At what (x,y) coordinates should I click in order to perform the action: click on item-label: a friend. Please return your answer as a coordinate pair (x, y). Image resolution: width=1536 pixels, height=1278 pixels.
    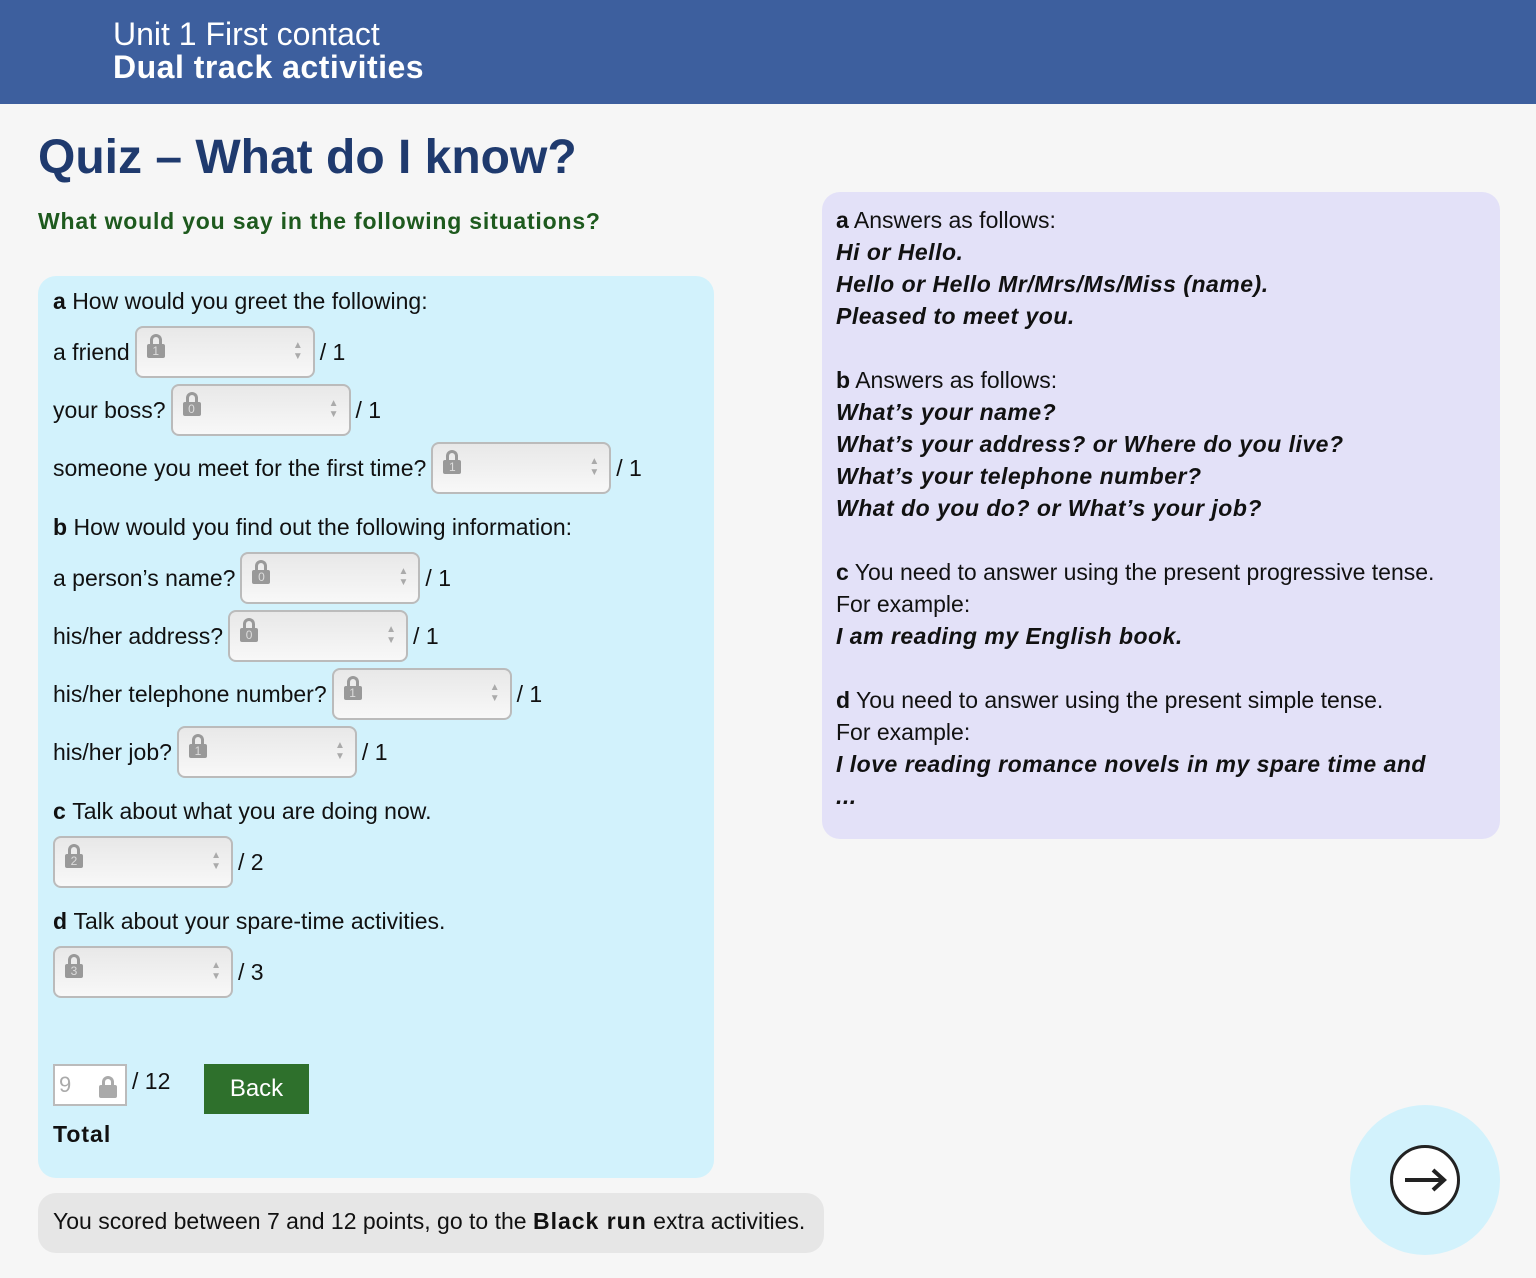
    Looking at the image, I should click on (91, 351).